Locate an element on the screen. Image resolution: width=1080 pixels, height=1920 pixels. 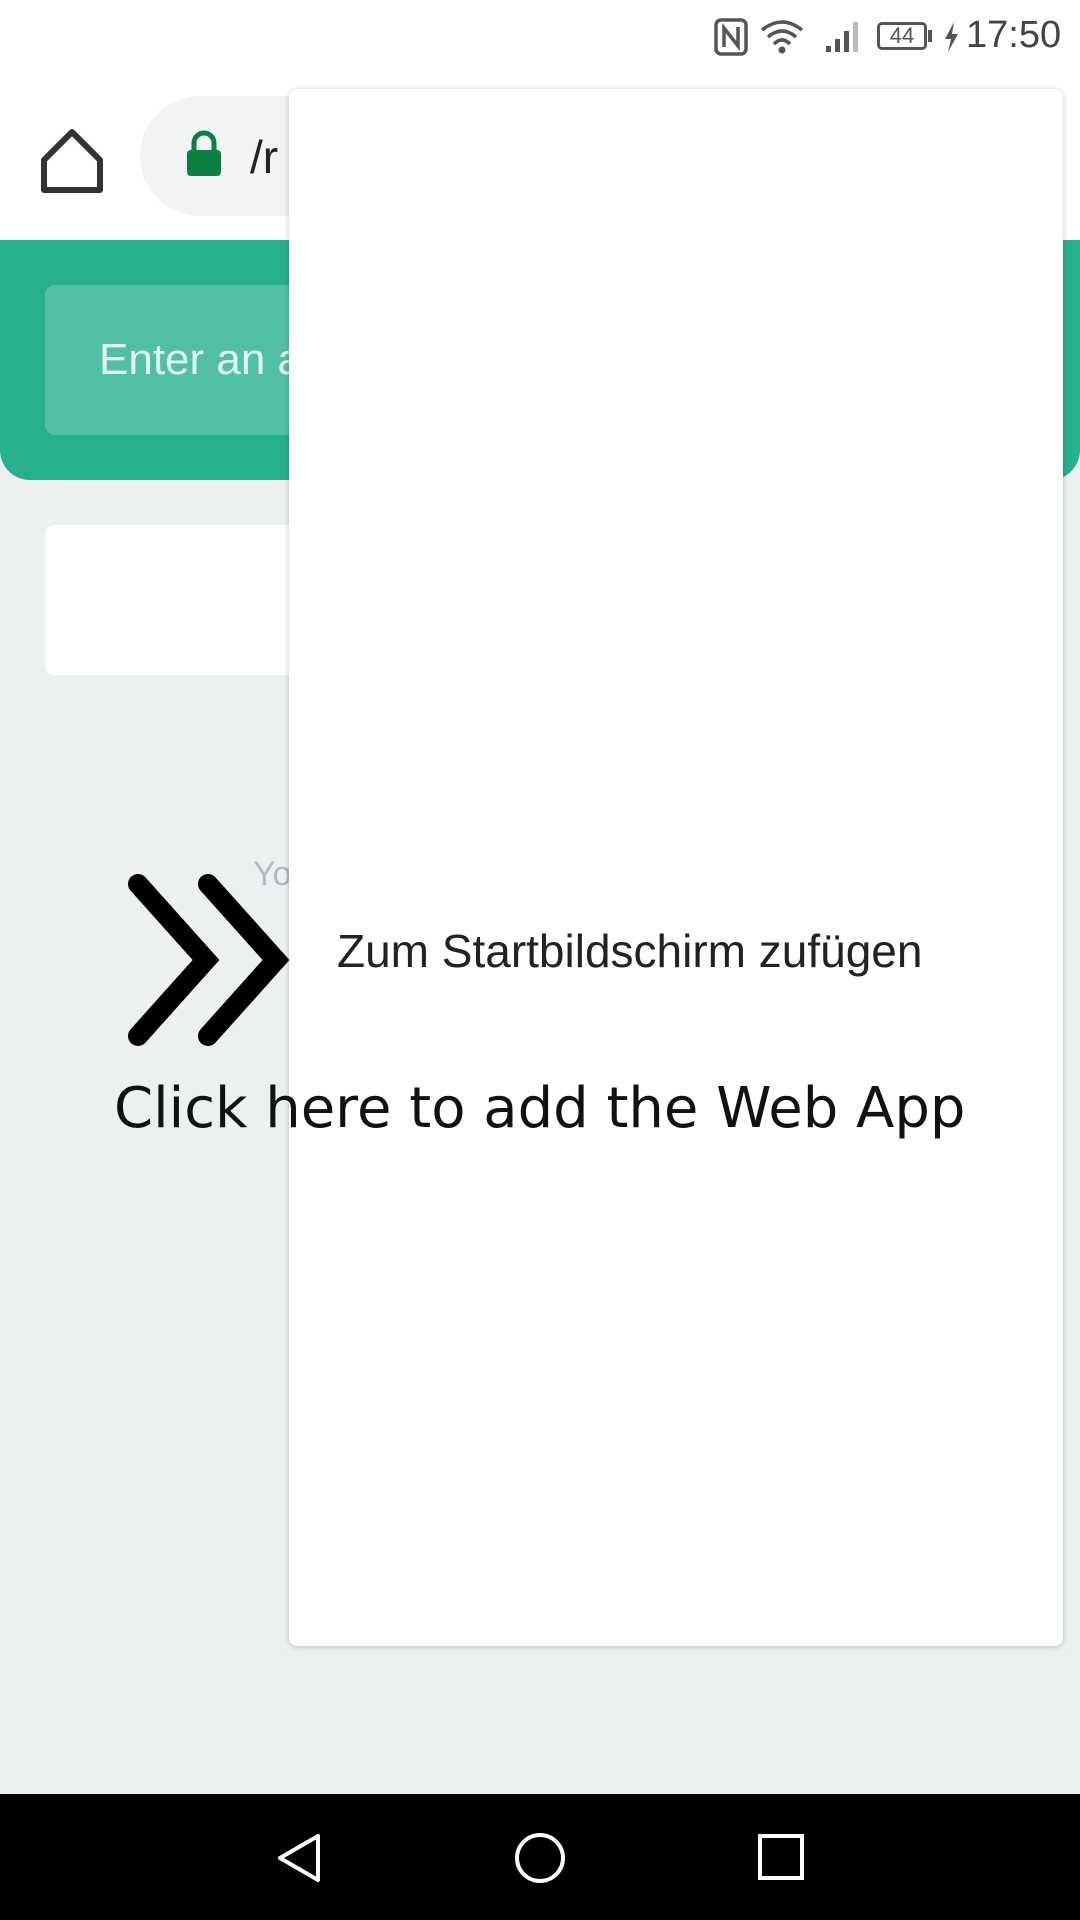
battery-level: 44 is located at coordinates (902, 35).